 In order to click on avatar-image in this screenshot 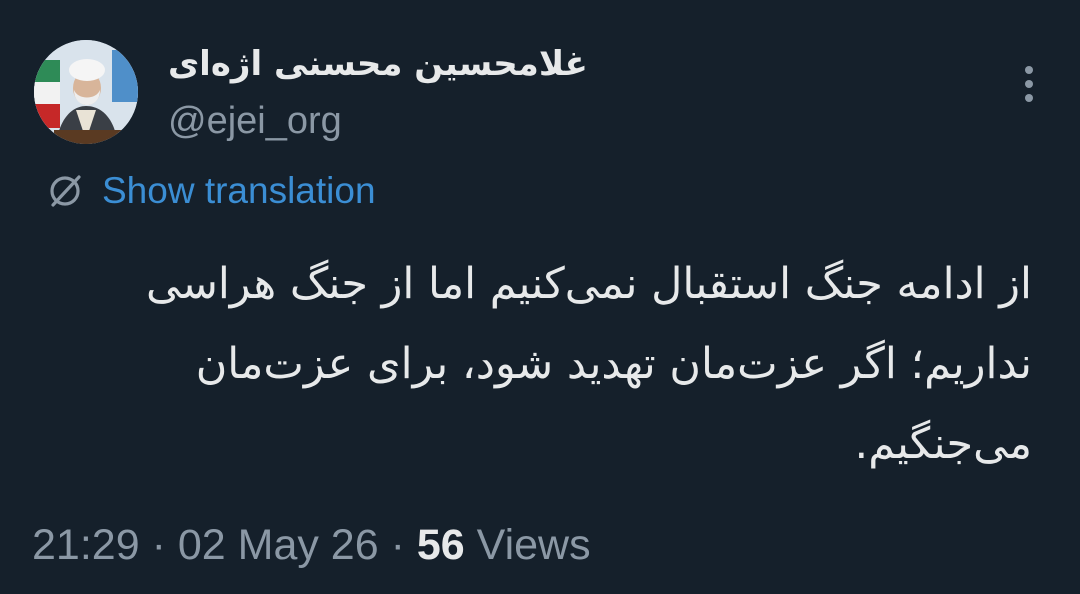, I will do `click(86, 92)`.